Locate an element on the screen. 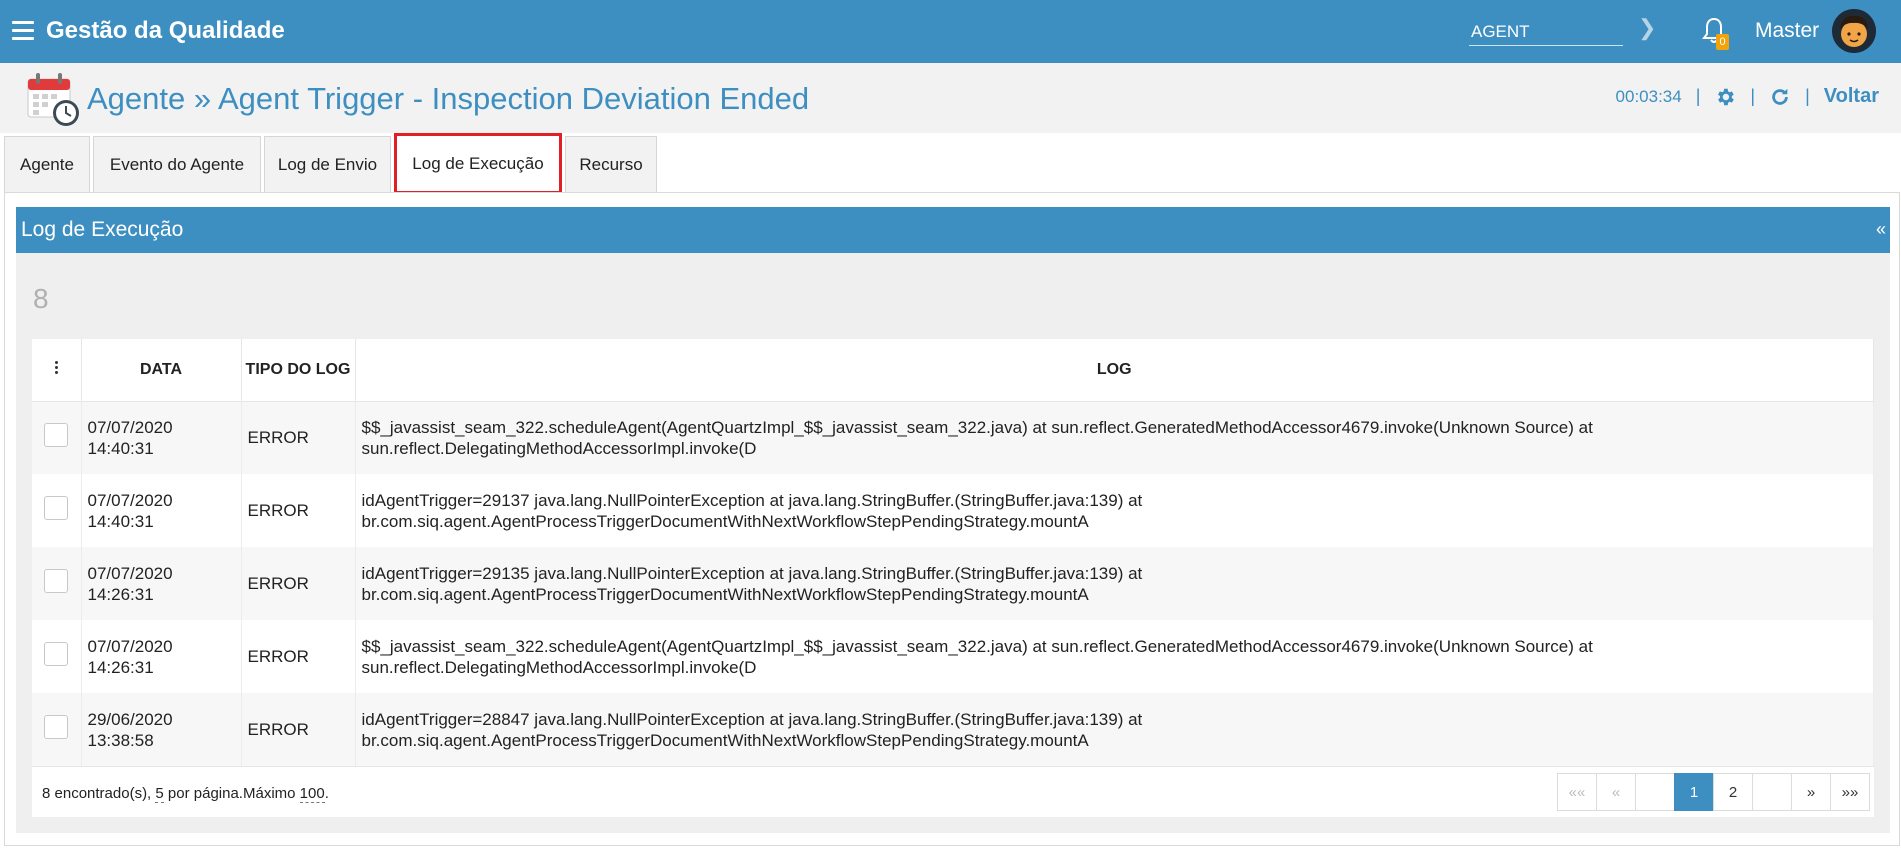 This screenshot has width=1901, height=850. avatar is located at coordinates (1854, 31).